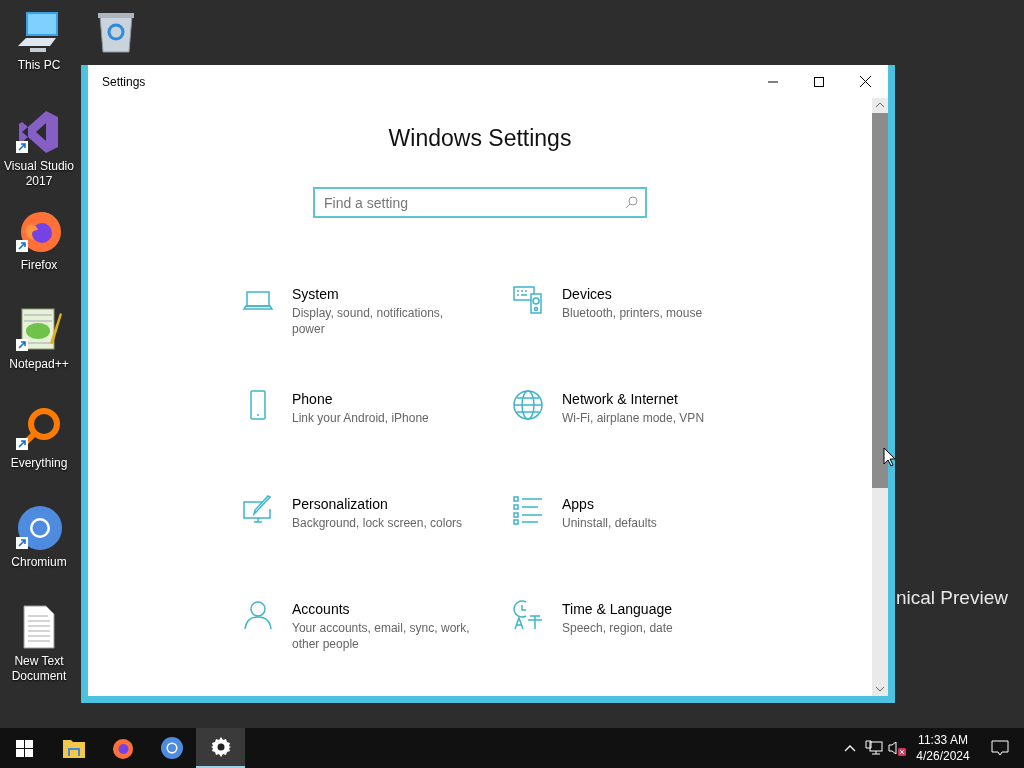 The width and height of the screenshot is (1024, 768). Describe the element at coordinates (528, 615) in the screenshot. I see `clock-language-icon` at that location.